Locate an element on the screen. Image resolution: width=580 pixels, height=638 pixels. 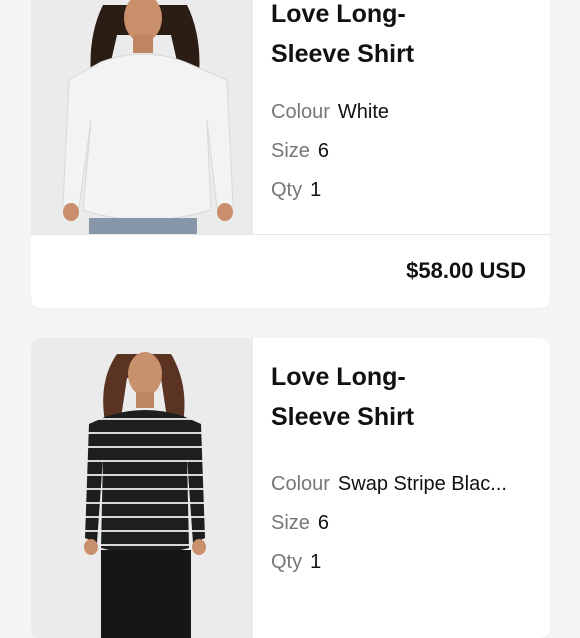
product-photo is located at coordinates (142, 117).